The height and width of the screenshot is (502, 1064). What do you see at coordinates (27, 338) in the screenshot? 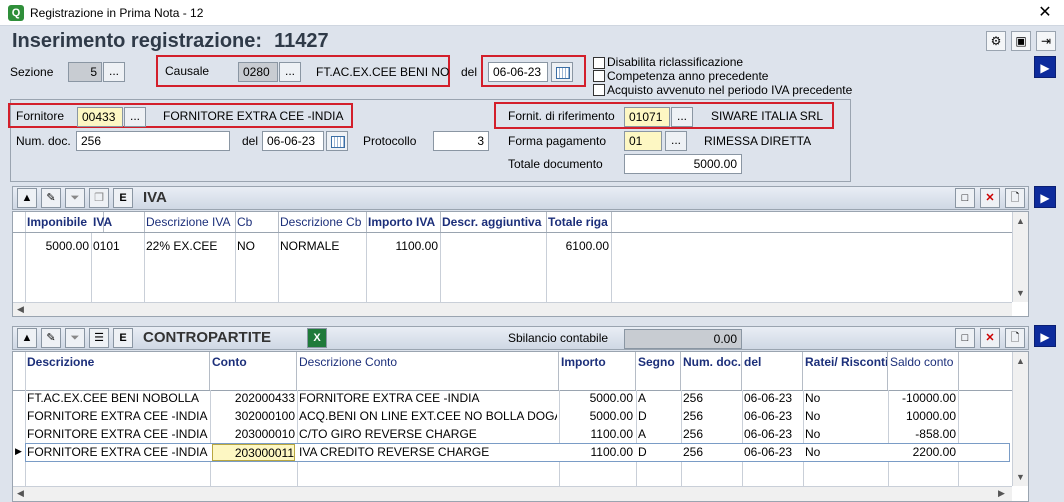
I see `contropartite-up-icon: ▲` at bounding box center [27, 338].